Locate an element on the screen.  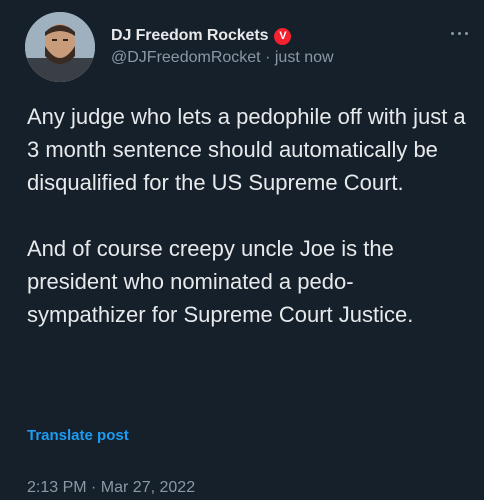
avatar-image is located at coordinates (60, 47).